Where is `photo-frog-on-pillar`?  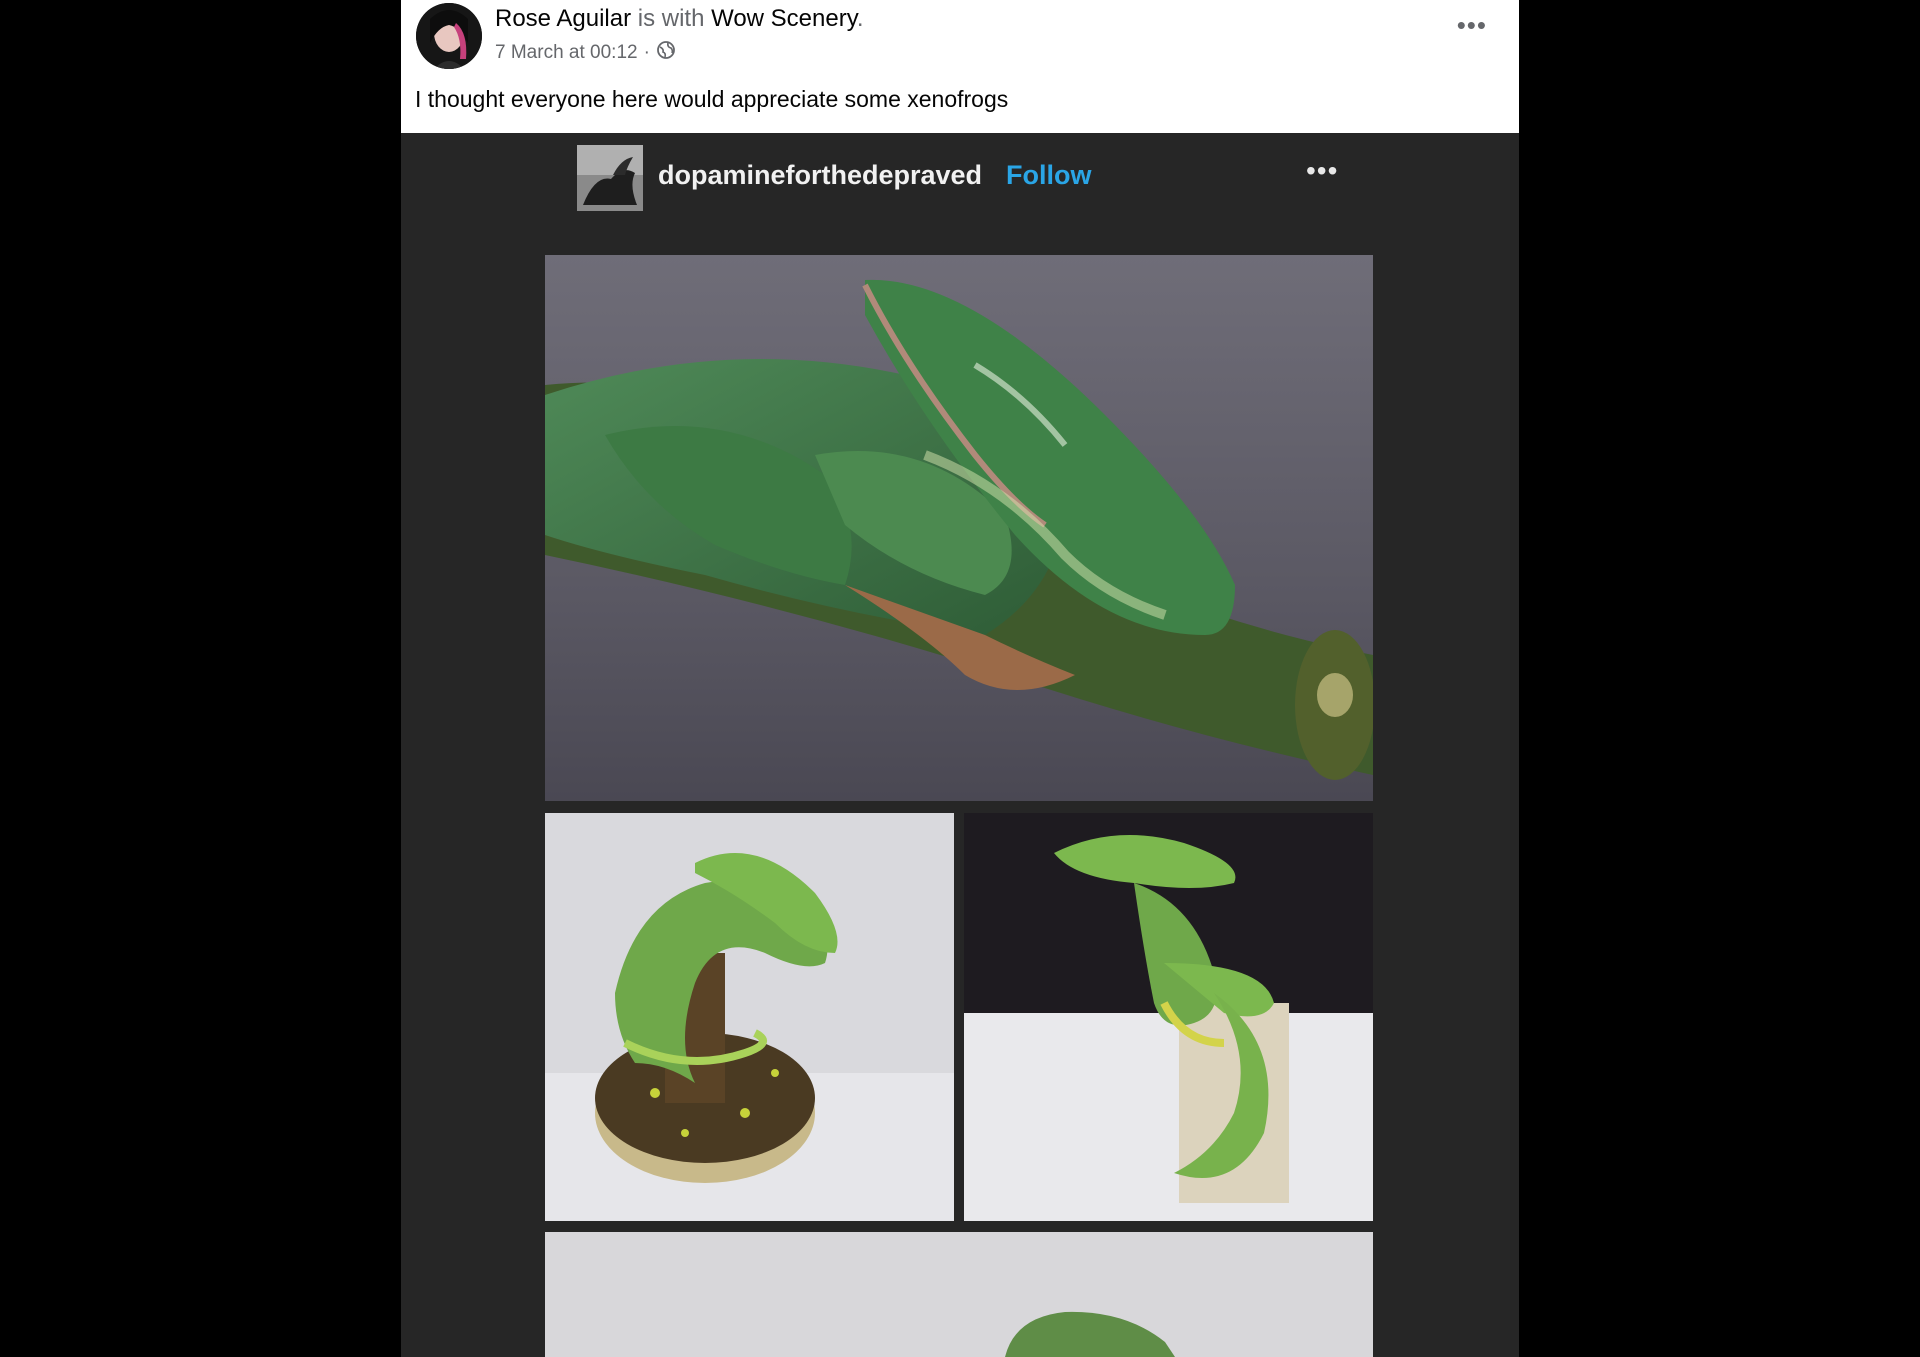
photo-frog-on-pillar is located at coordinates (1168, 1017).